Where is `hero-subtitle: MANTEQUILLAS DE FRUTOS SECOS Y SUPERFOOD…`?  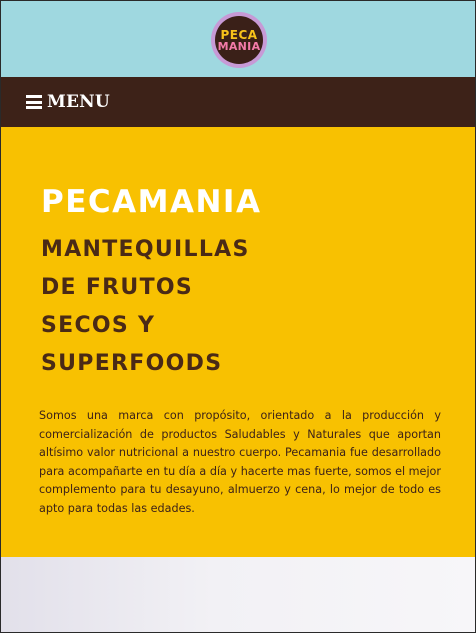 hero-subtitle: MANTEQUILLAS DE FRUTOS SECOS Y SUPERFOOD… is located at coordinates (145, 307).